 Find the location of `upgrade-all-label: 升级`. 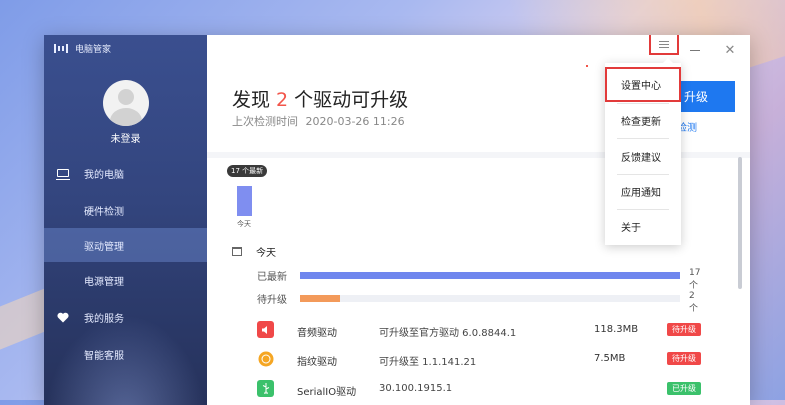

upgrade-all-label: 升级 is located at coordinates (695, 97).